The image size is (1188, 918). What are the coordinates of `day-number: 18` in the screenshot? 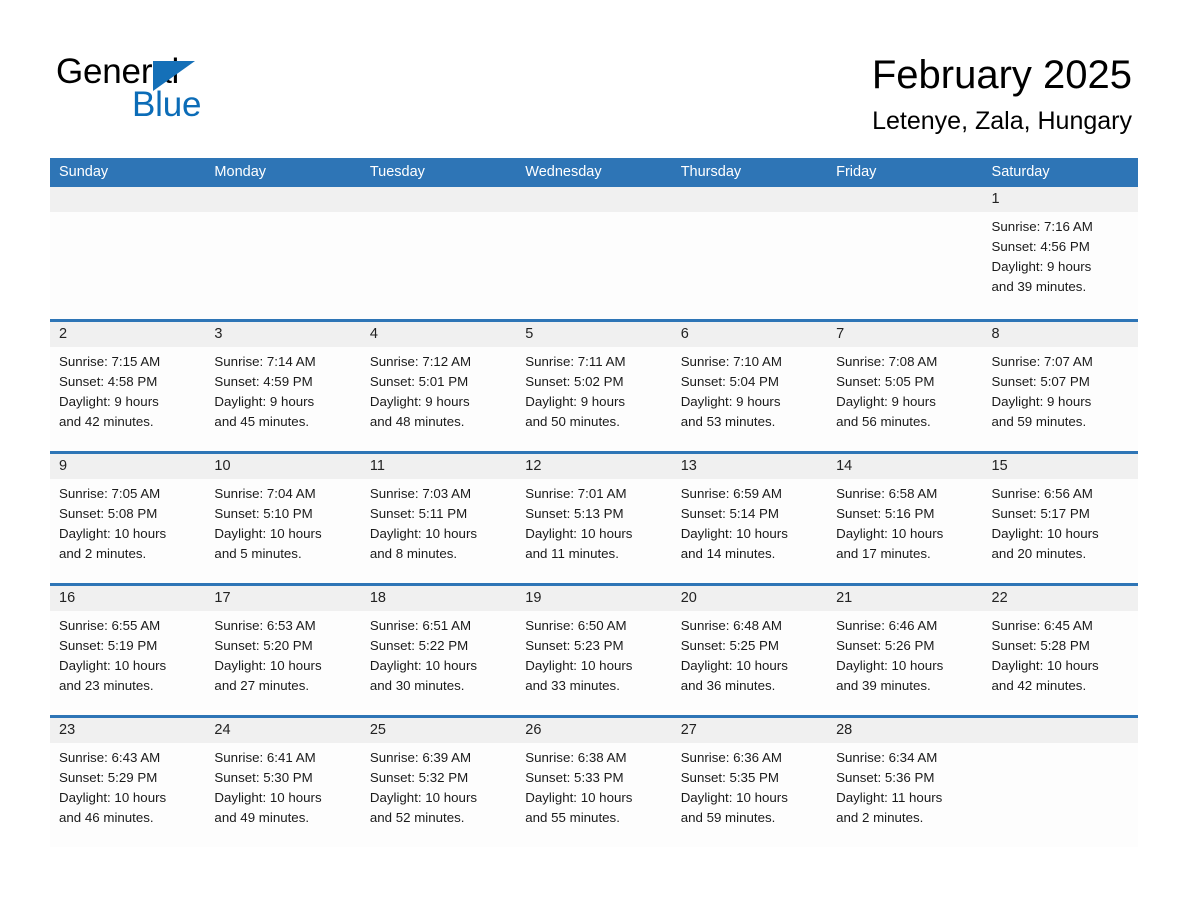 It's located at (377, 598).